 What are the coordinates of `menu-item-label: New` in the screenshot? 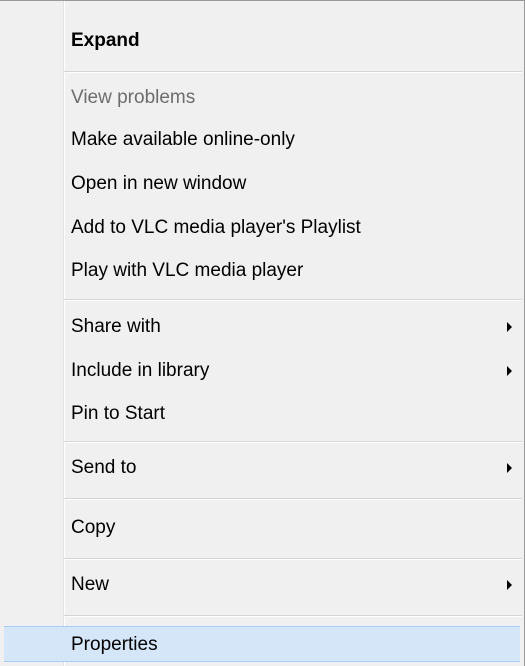 It's located at (90, 584).